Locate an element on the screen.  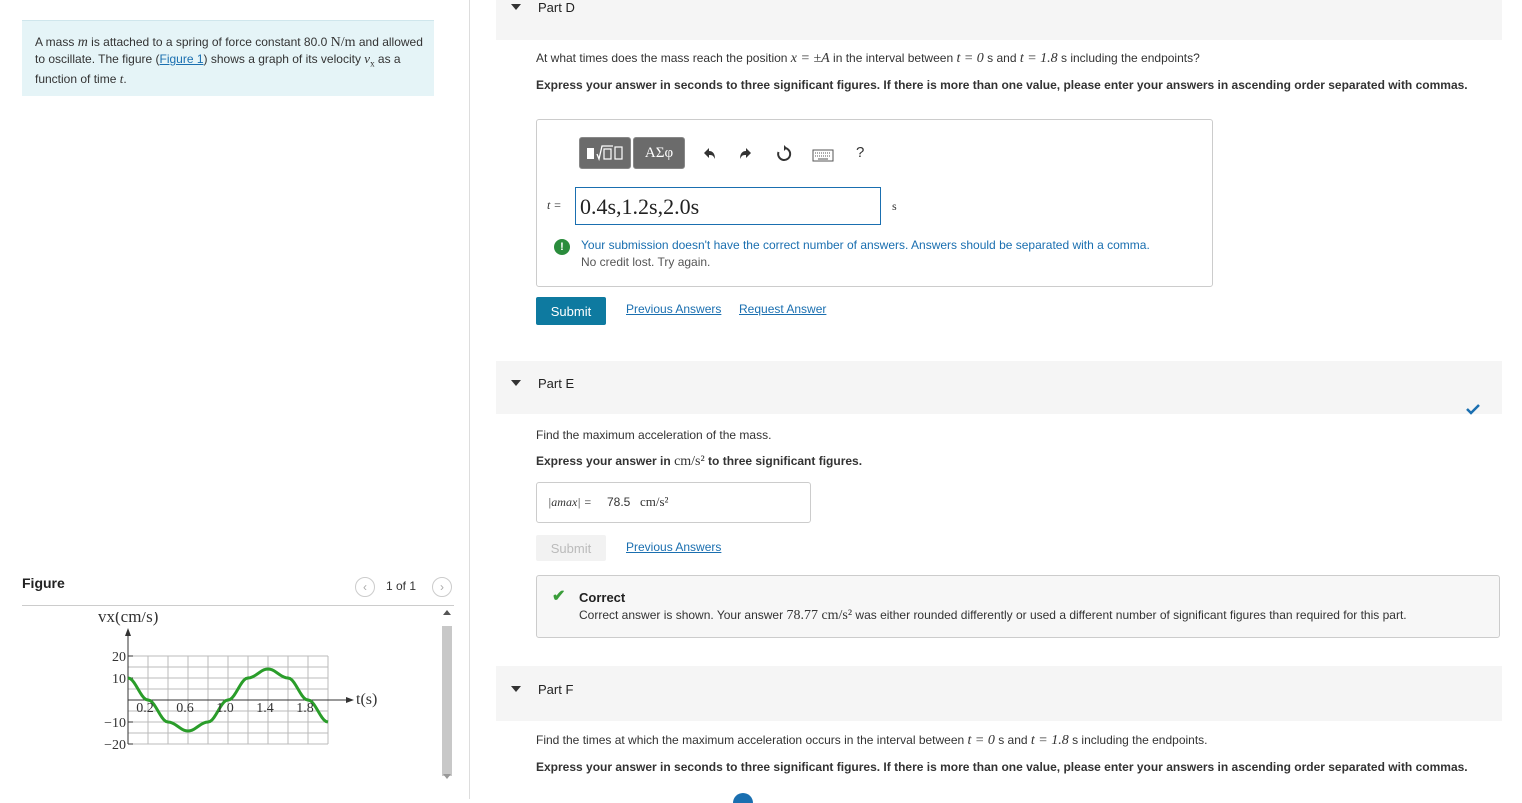
part-e-previous-answers-link: Previous Answers is located at coordinates (673, 547).